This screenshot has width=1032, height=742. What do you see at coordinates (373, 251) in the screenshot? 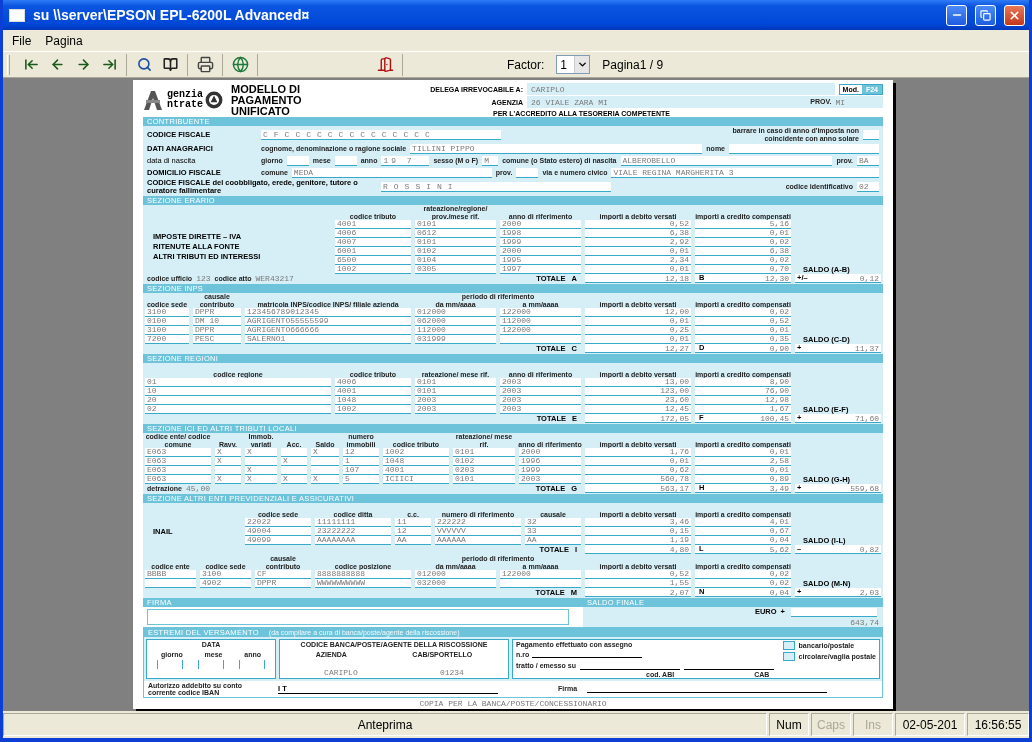
I see `table-cell: 6001` at bounding box center [373, 251].